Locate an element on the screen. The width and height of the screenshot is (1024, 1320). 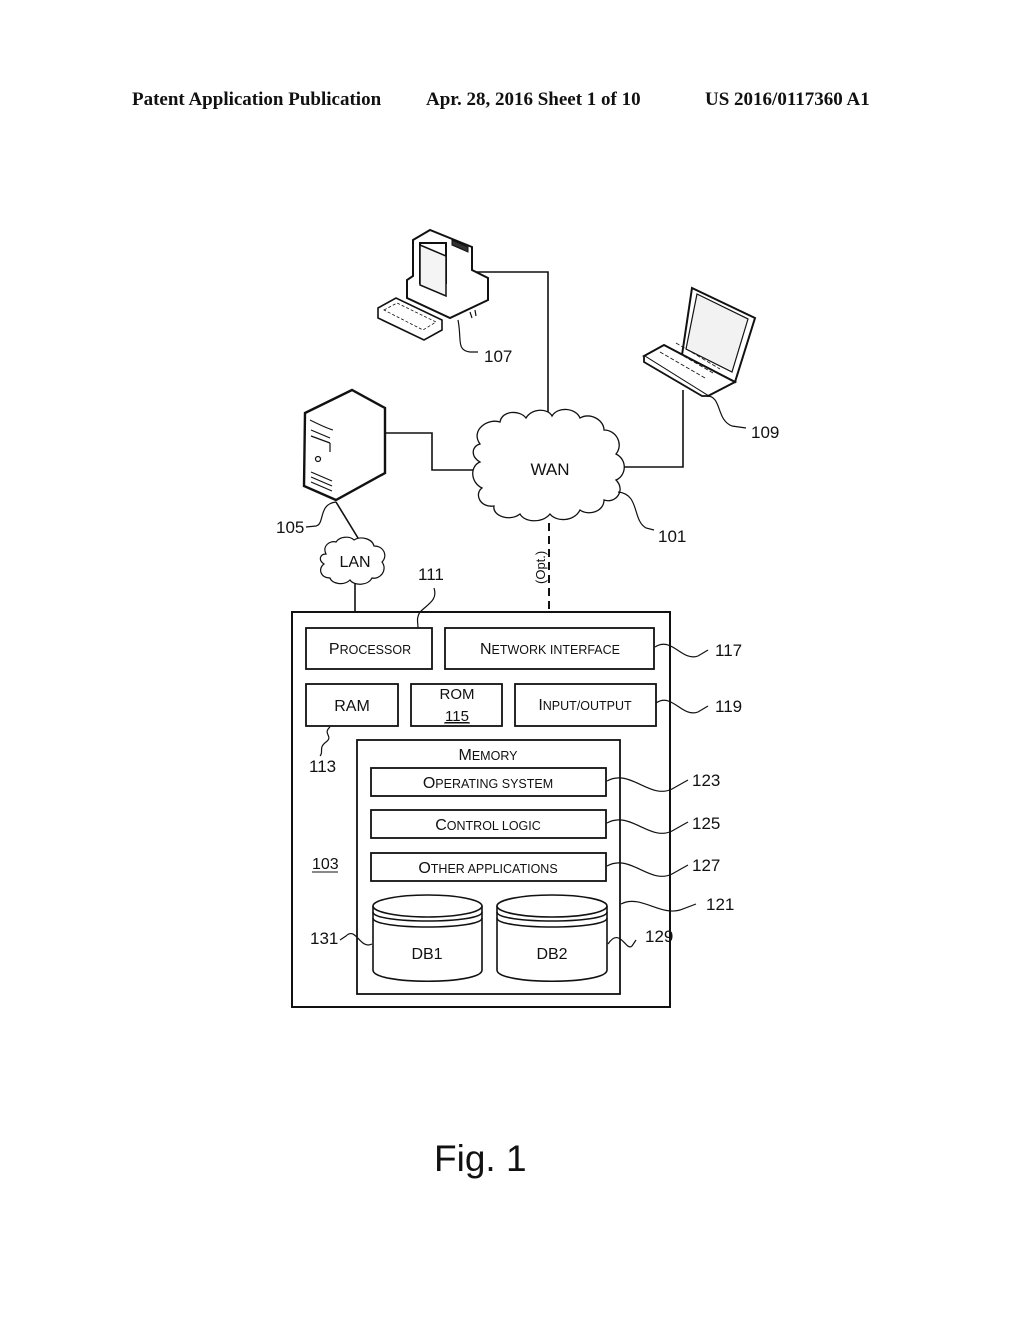
ram-label: RAM is located at coordinates (352, 706).